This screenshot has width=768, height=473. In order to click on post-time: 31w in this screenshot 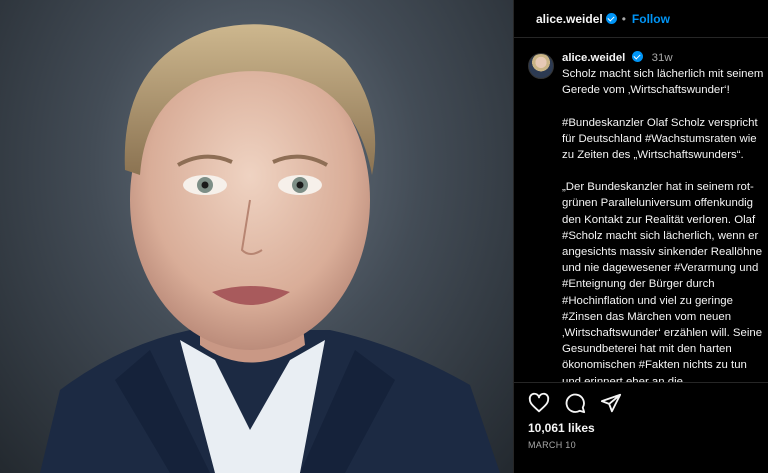, I will do `click(662, 58)`.